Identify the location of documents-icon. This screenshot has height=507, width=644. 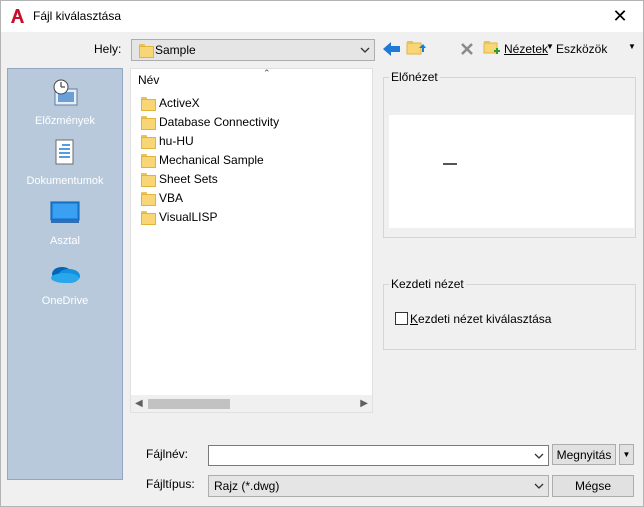
(64, 152).